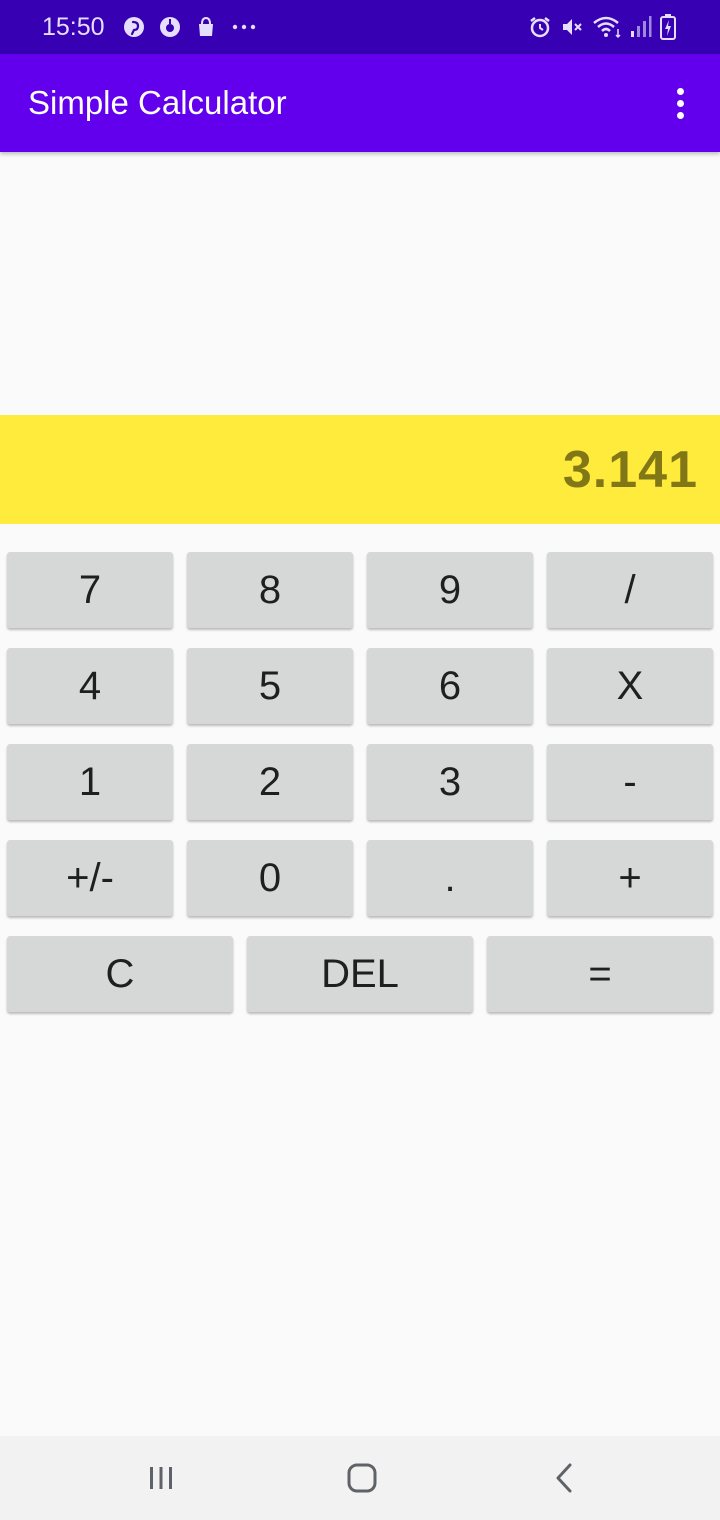  Describe the element at coordinates (450, 878) in the screenshot. I see `key-decimal: .` at that location.